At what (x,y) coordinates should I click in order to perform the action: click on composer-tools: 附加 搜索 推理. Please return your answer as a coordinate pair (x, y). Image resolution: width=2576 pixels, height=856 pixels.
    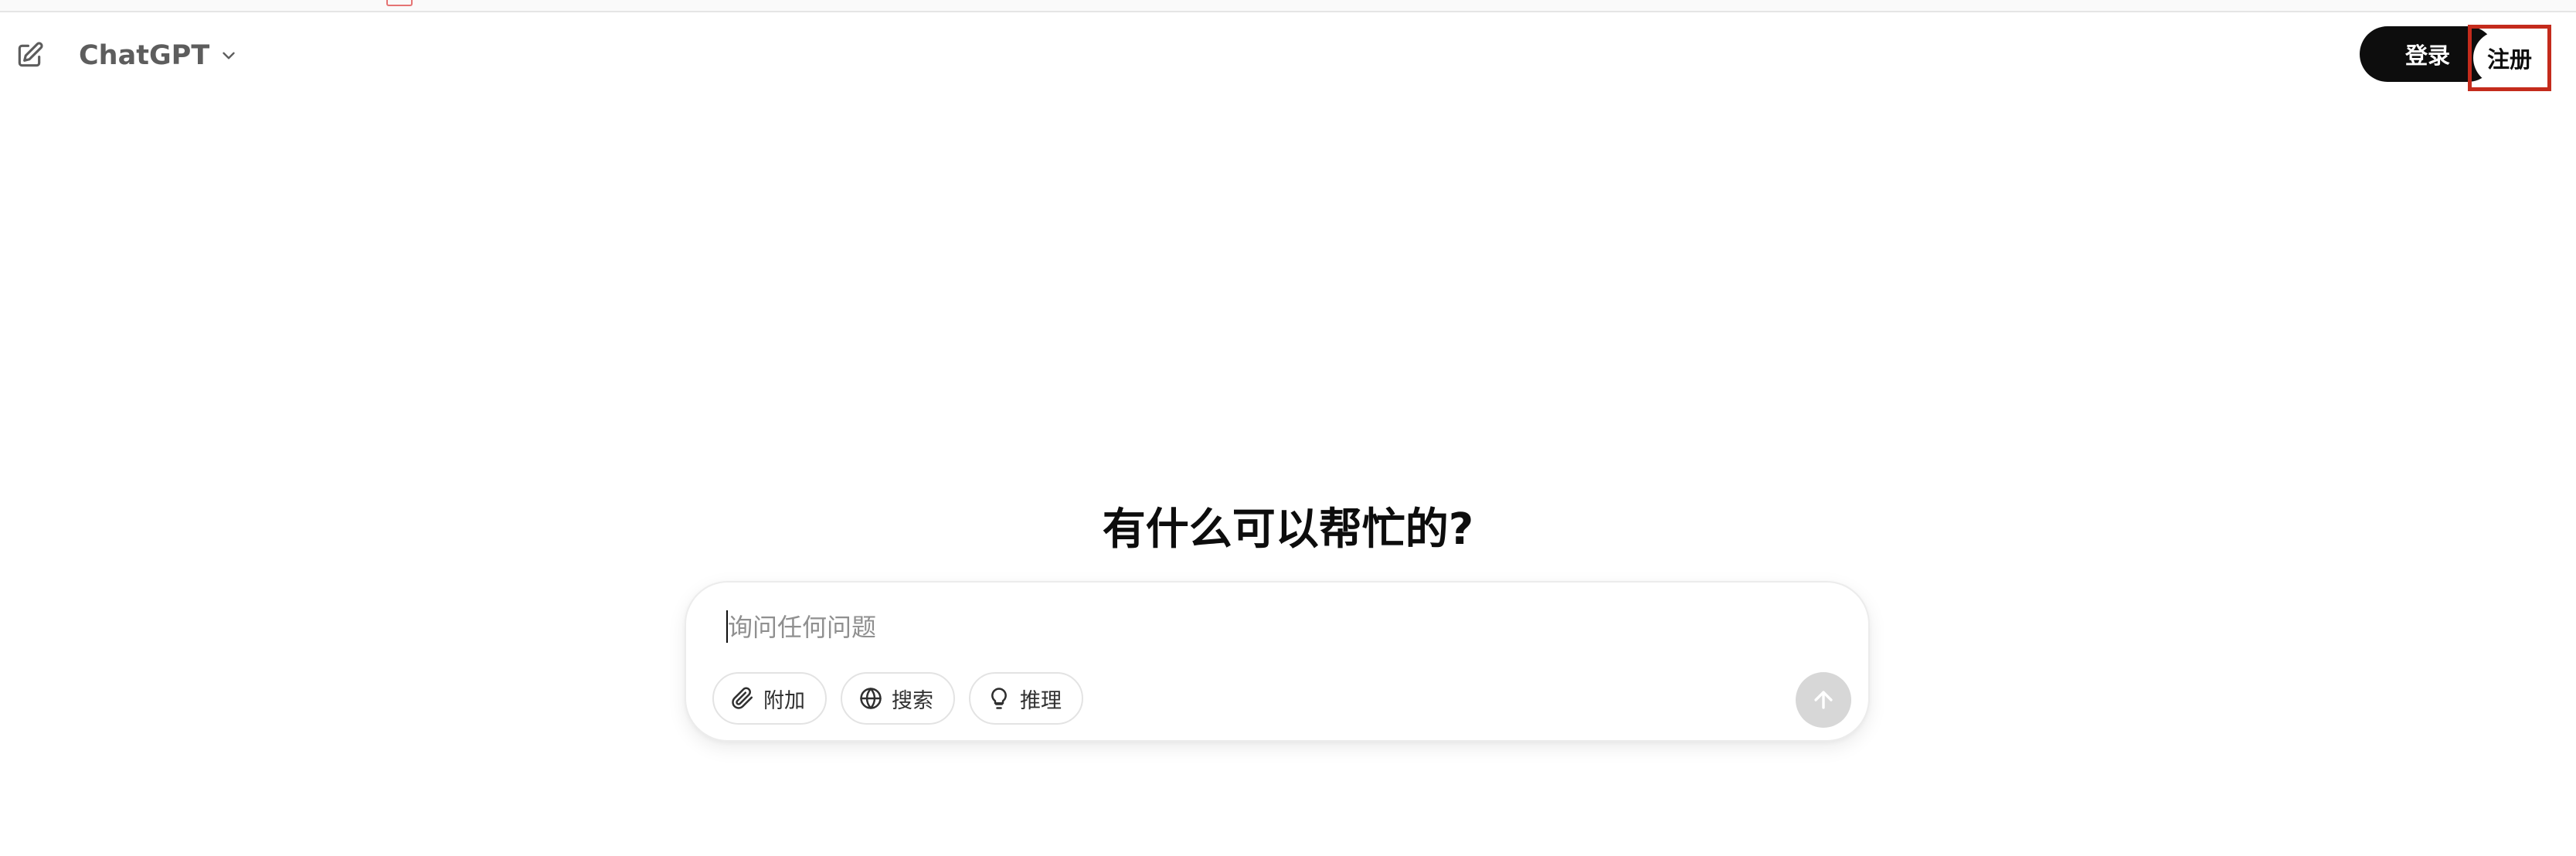
    Looking at the image, I should click on (897, 698).